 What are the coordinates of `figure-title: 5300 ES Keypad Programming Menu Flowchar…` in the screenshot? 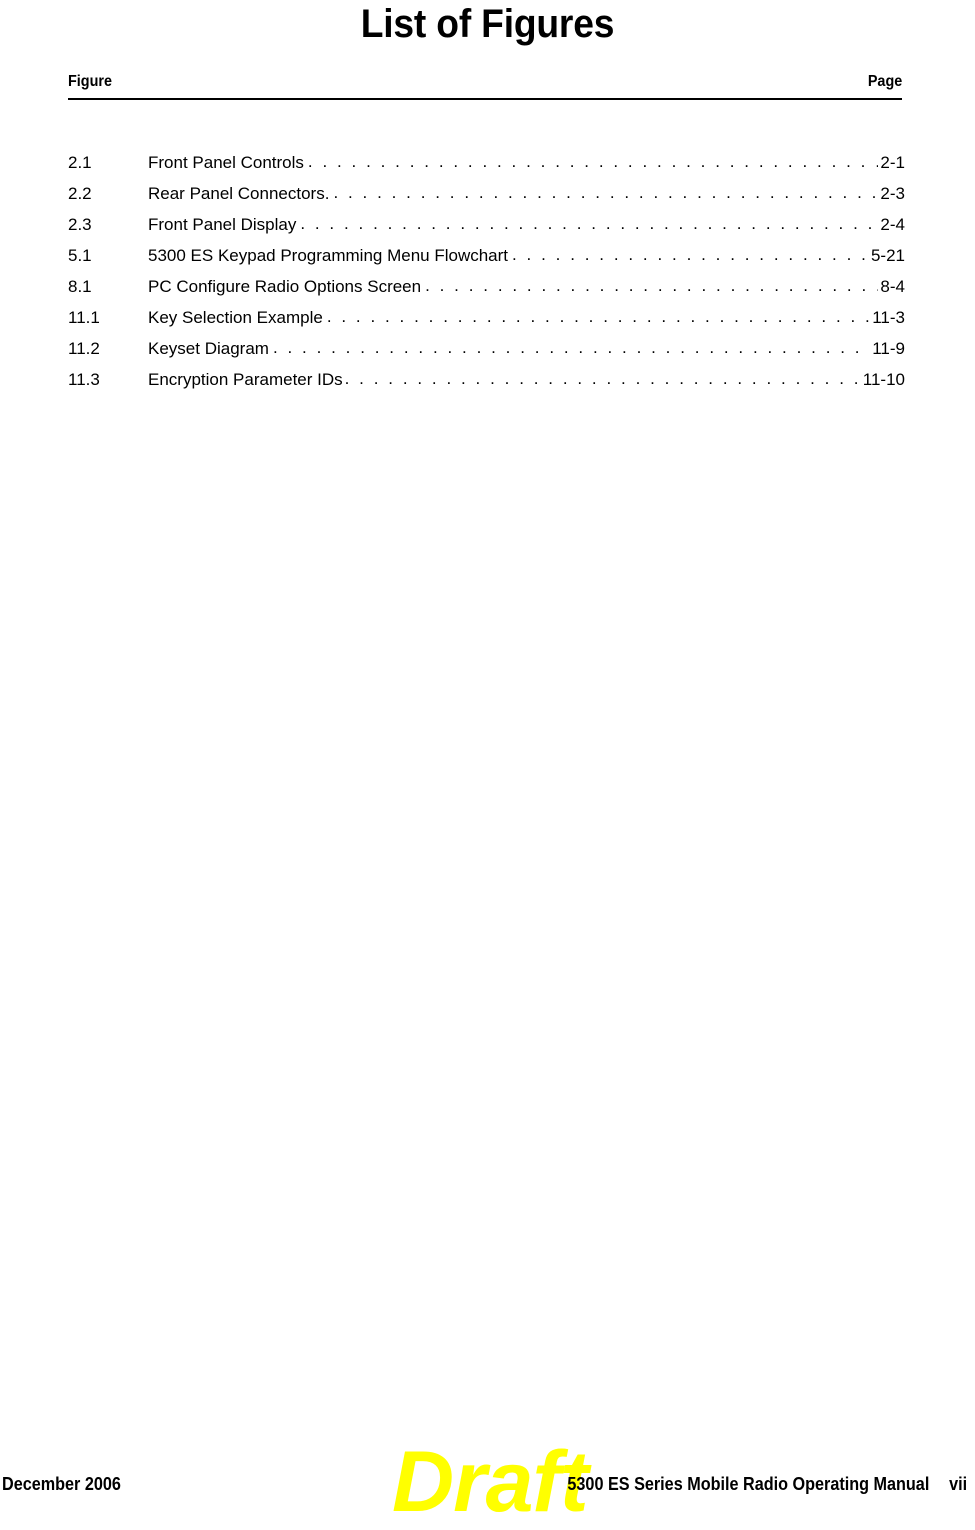 It's located at (328, 255).